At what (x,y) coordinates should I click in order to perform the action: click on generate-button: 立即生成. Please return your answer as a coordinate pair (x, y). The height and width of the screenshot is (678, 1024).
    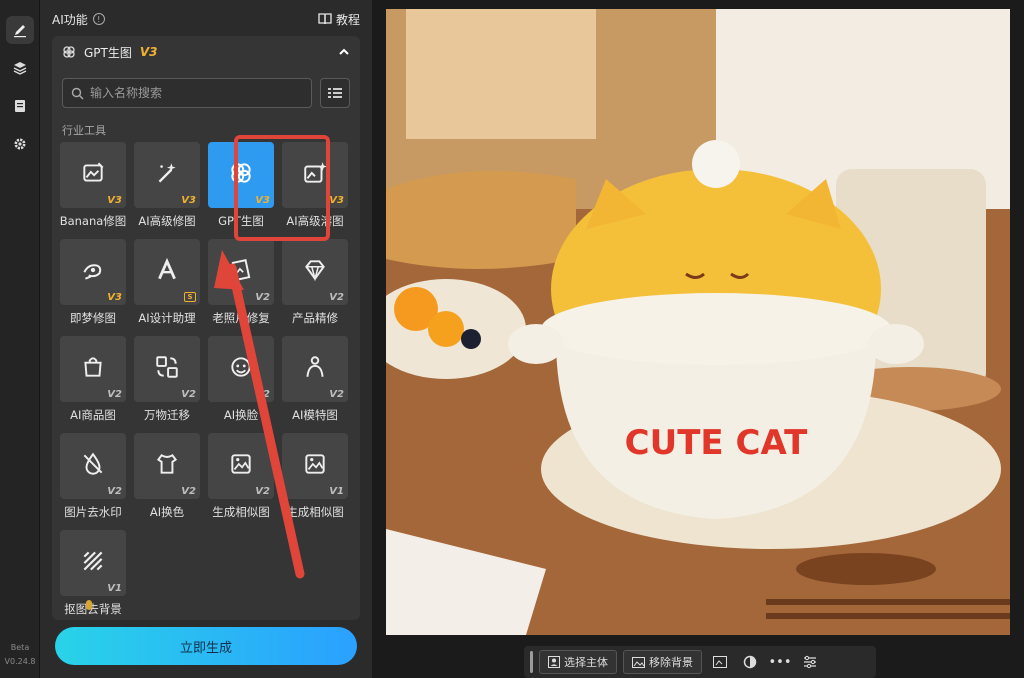
    Looking at the image, I should click on (206, 646).